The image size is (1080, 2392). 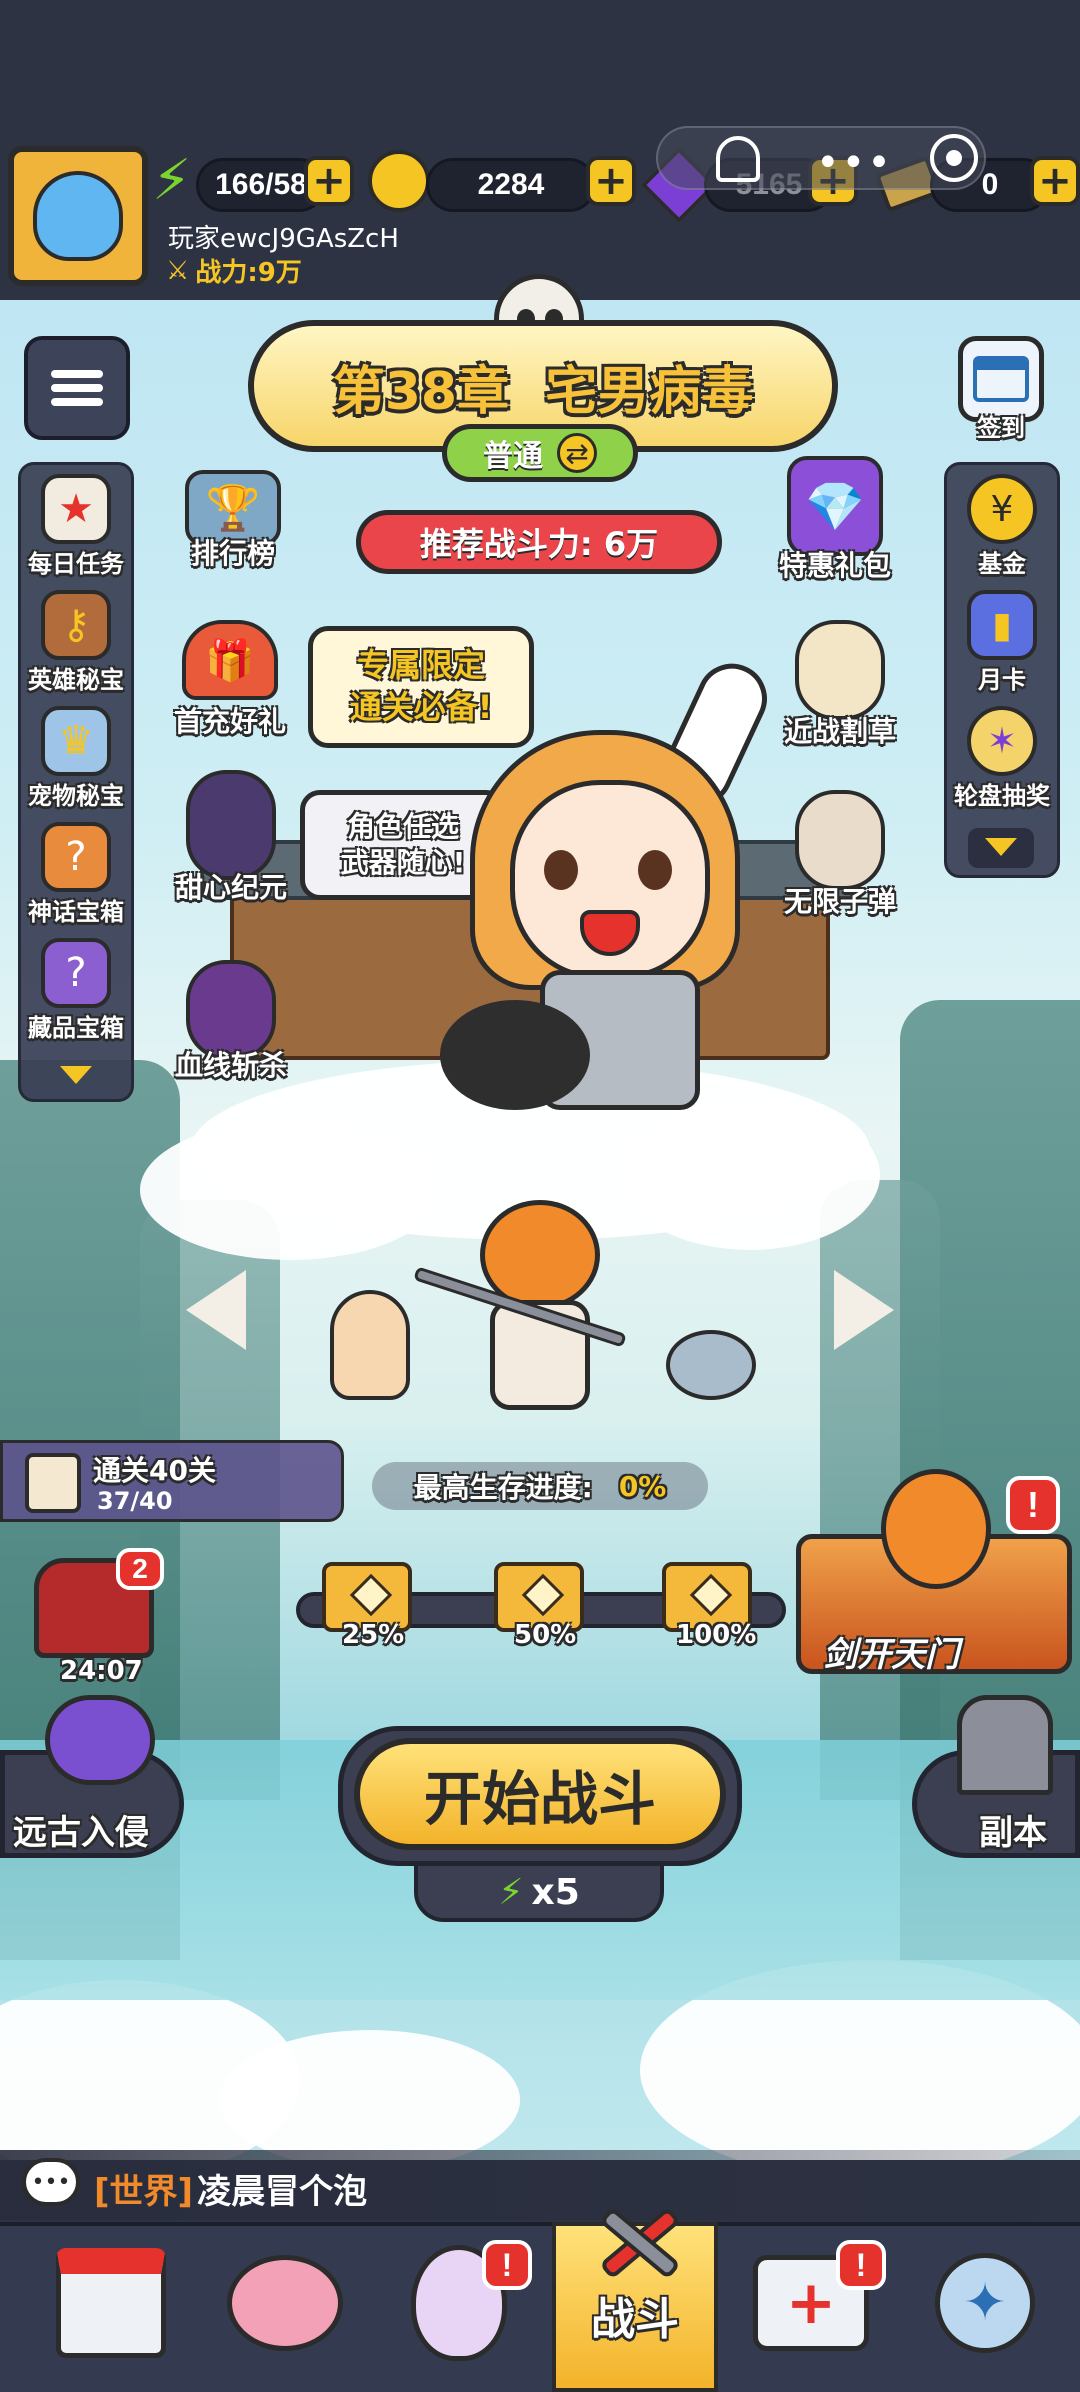 What do you see at coordinates (543, 391) in the screenshot?
I see `chapter-title: 第38章 宅男病毒` at bounding box center [543, 391].